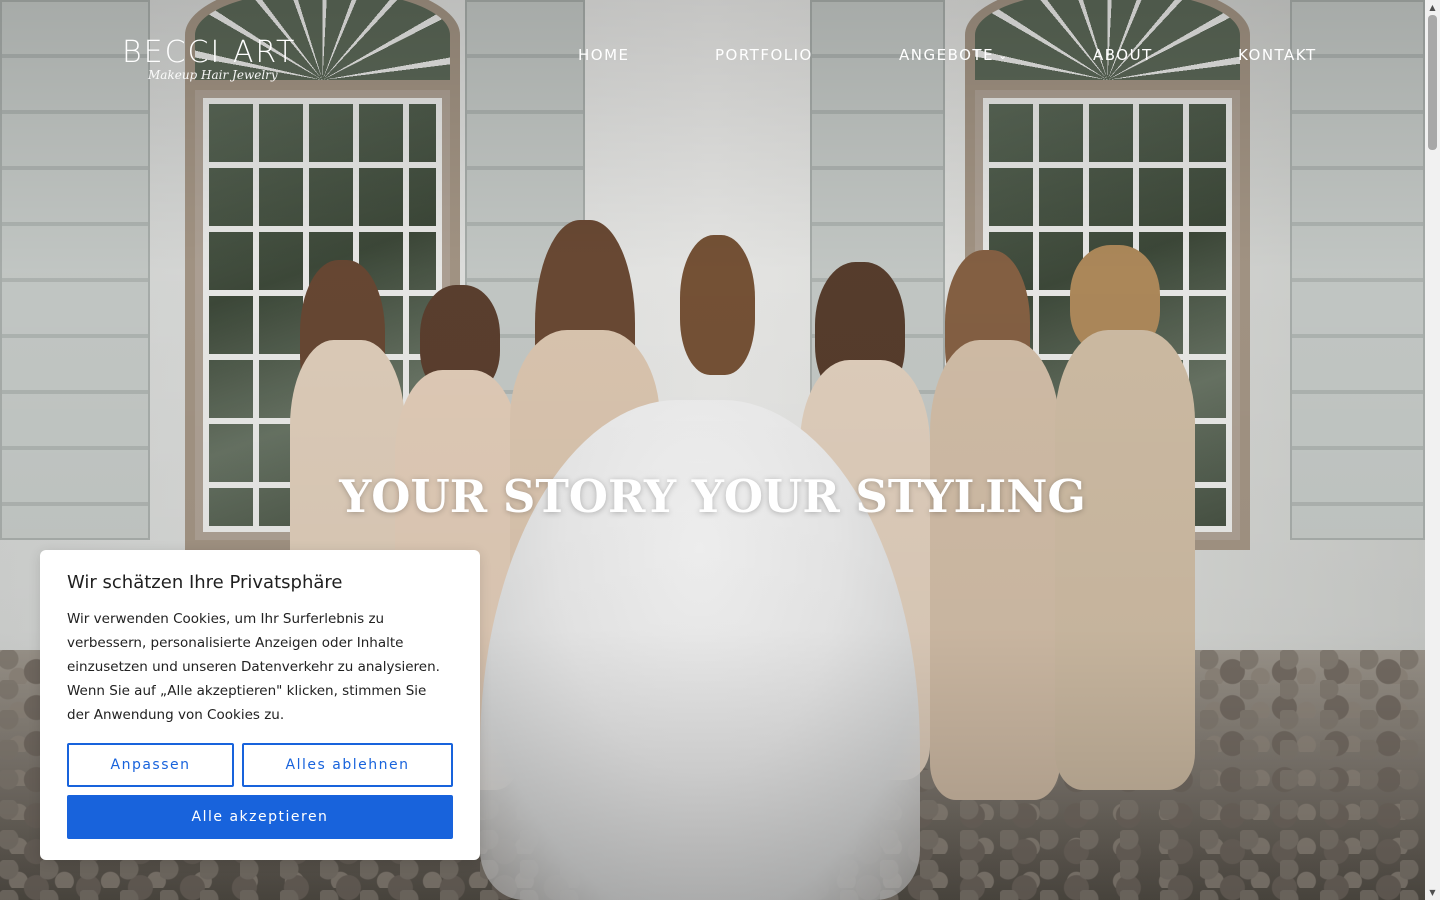  I want to click on nav-about: ABOUT, so click(1123, 55).